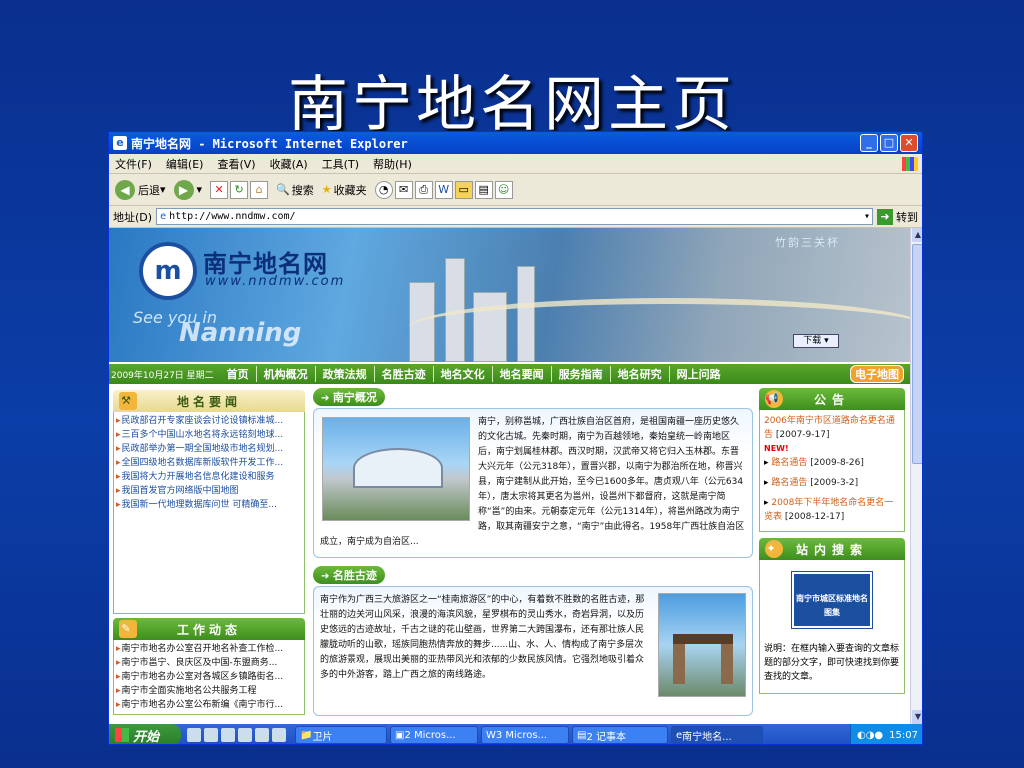 The width and height of the screenshot is (1024, 768). What do you see at coordinates (897, 216) in the screenshot?
I see `go-button: ➜ 转到` at bounding box center [897, 216].